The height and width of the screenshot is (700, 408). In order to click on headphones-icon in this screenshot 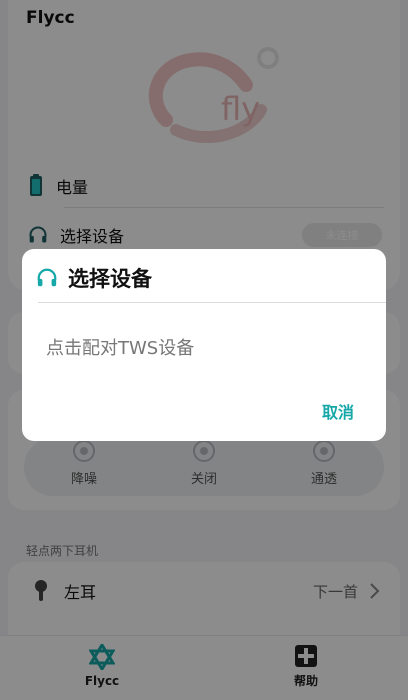, I will do `click(47, 277)`.